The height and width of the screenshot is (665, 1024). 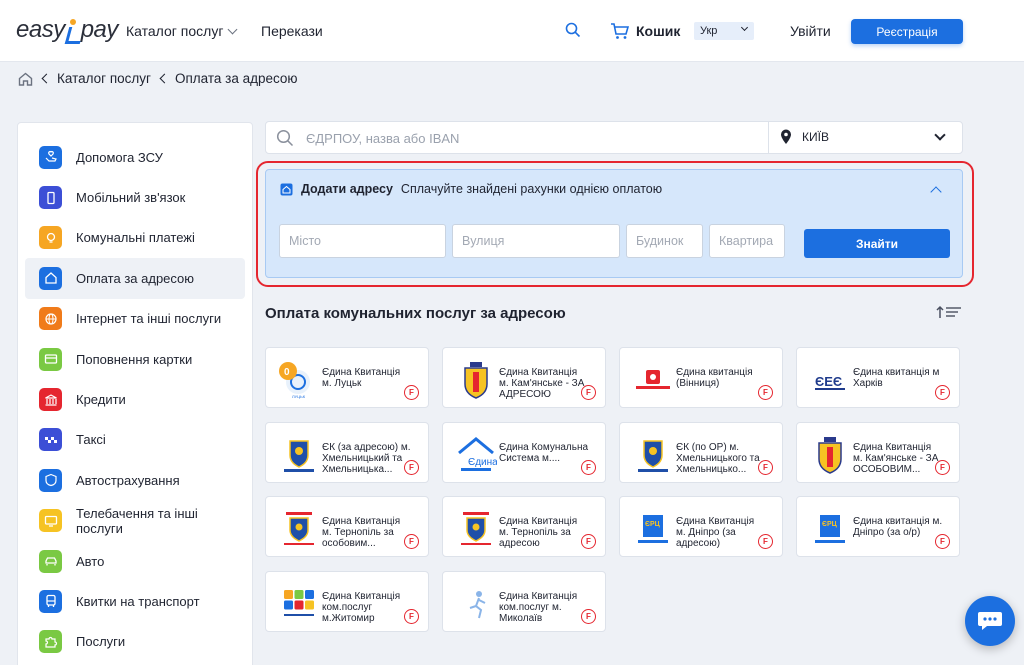 What do you see at coordinates (135, 319) in the screenshot?
I see `sidebar-item-internet: Інтернет та інші послуги` at bounding box center [135, 319].